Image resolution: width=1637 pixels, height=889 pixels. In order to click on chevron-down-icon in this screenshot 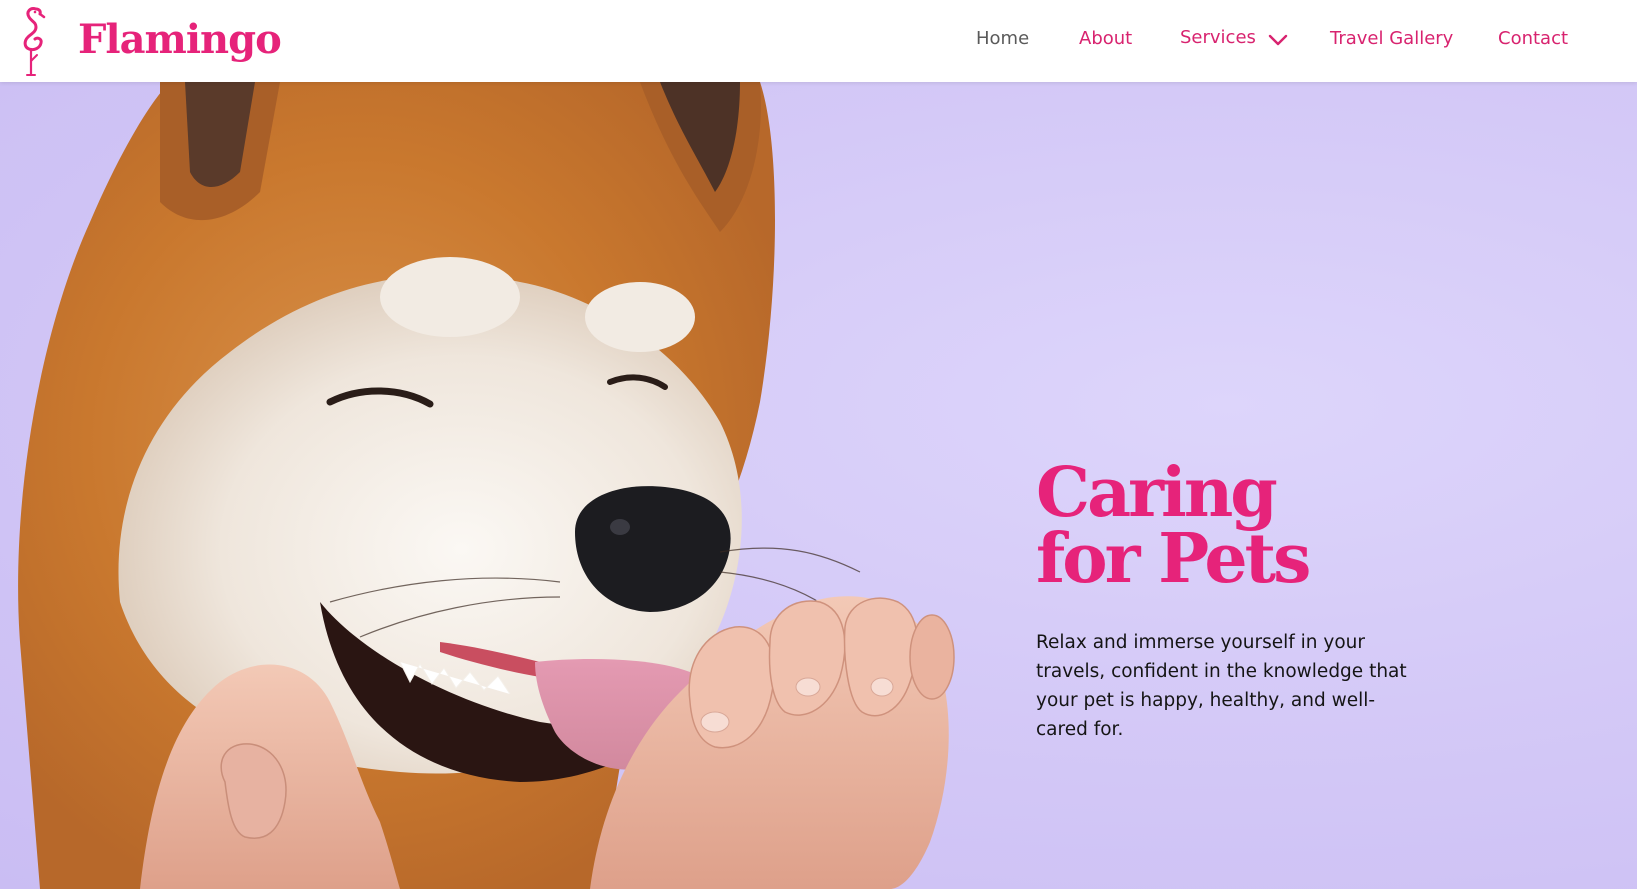, I will do `click(1278, 40)`.